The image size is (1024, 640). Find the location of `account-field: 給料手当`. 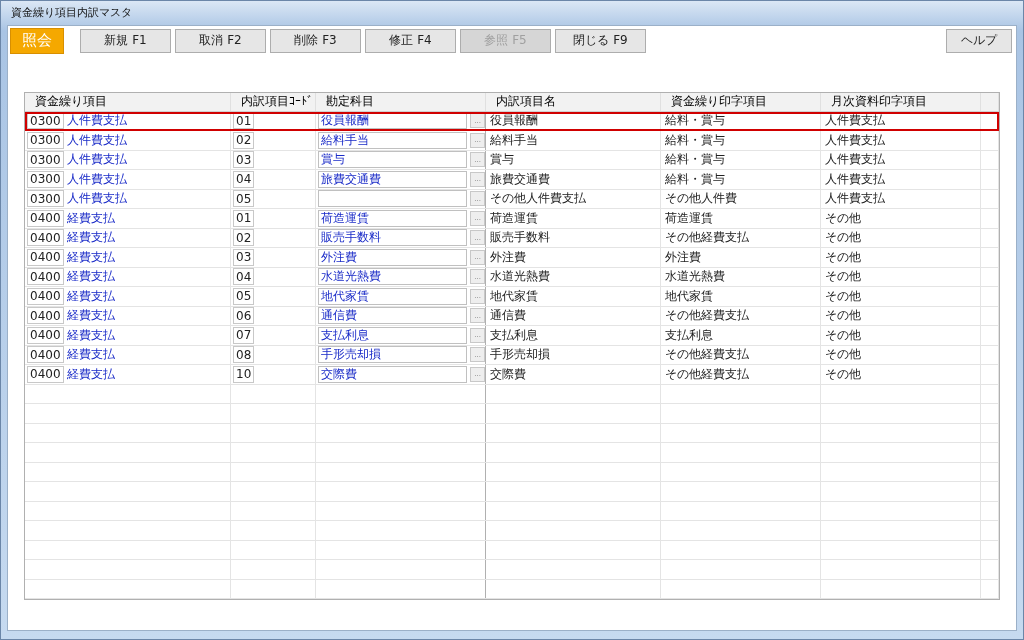

account-field: 給料手当 is located at coordinates (393, 140).